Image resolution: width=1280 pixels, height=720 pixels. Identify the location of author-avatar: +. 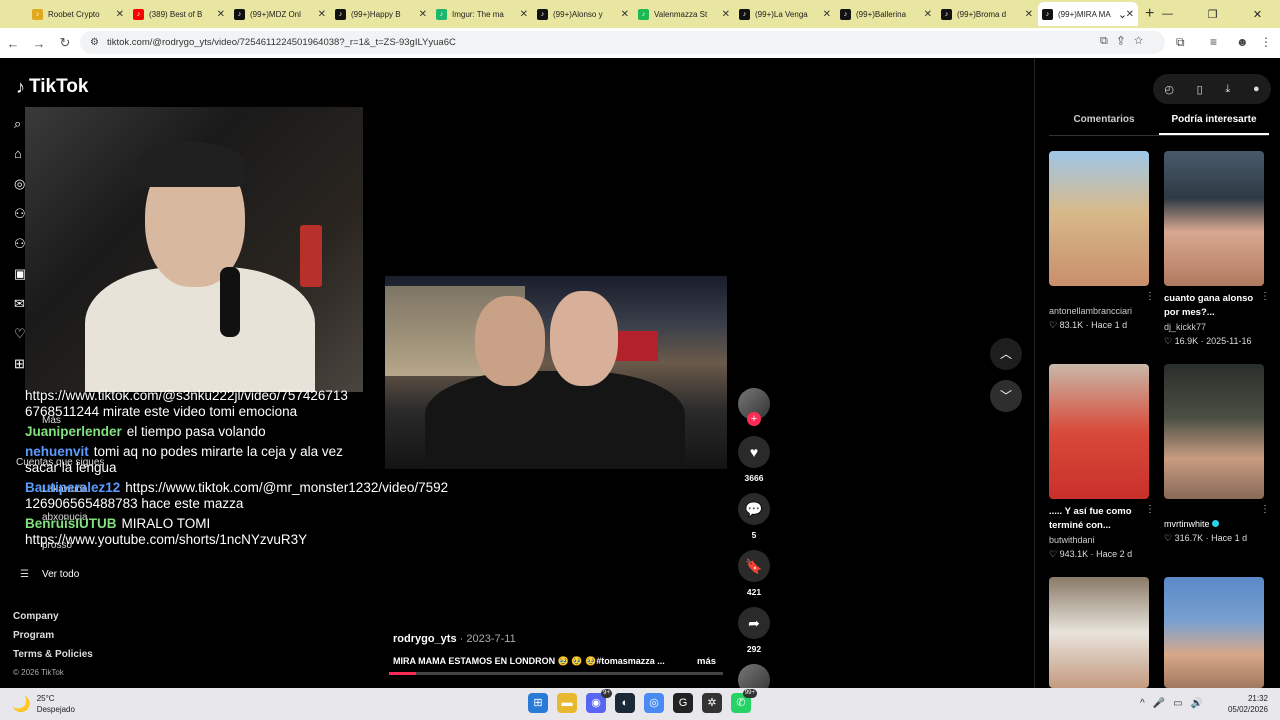
(754, 407).